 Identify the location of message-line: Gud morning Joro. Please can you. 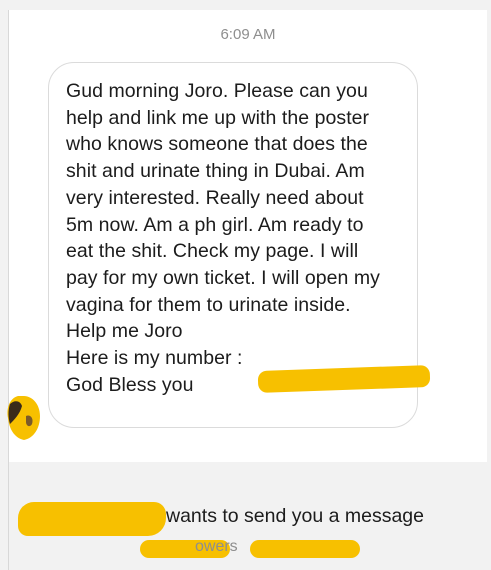
(217, 91).